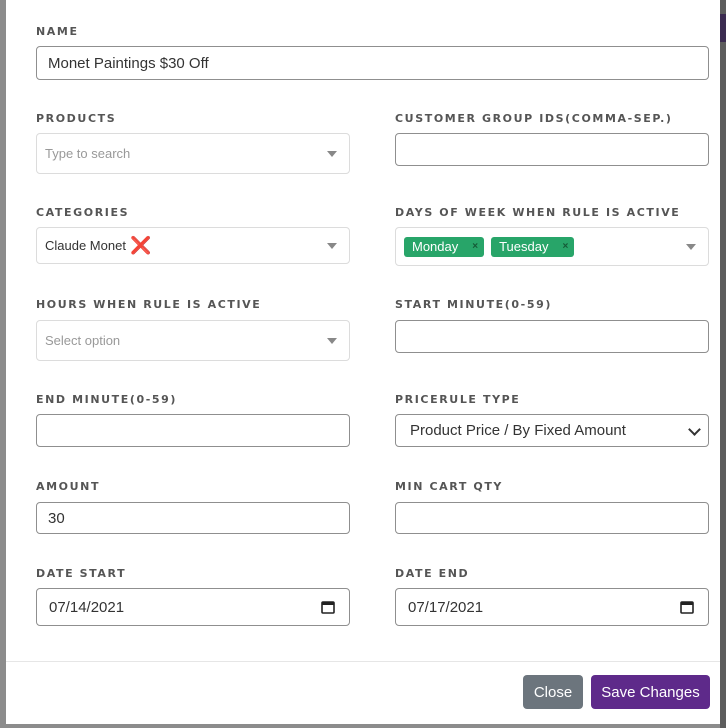  I want to click on backdrop, so click(723, 364).